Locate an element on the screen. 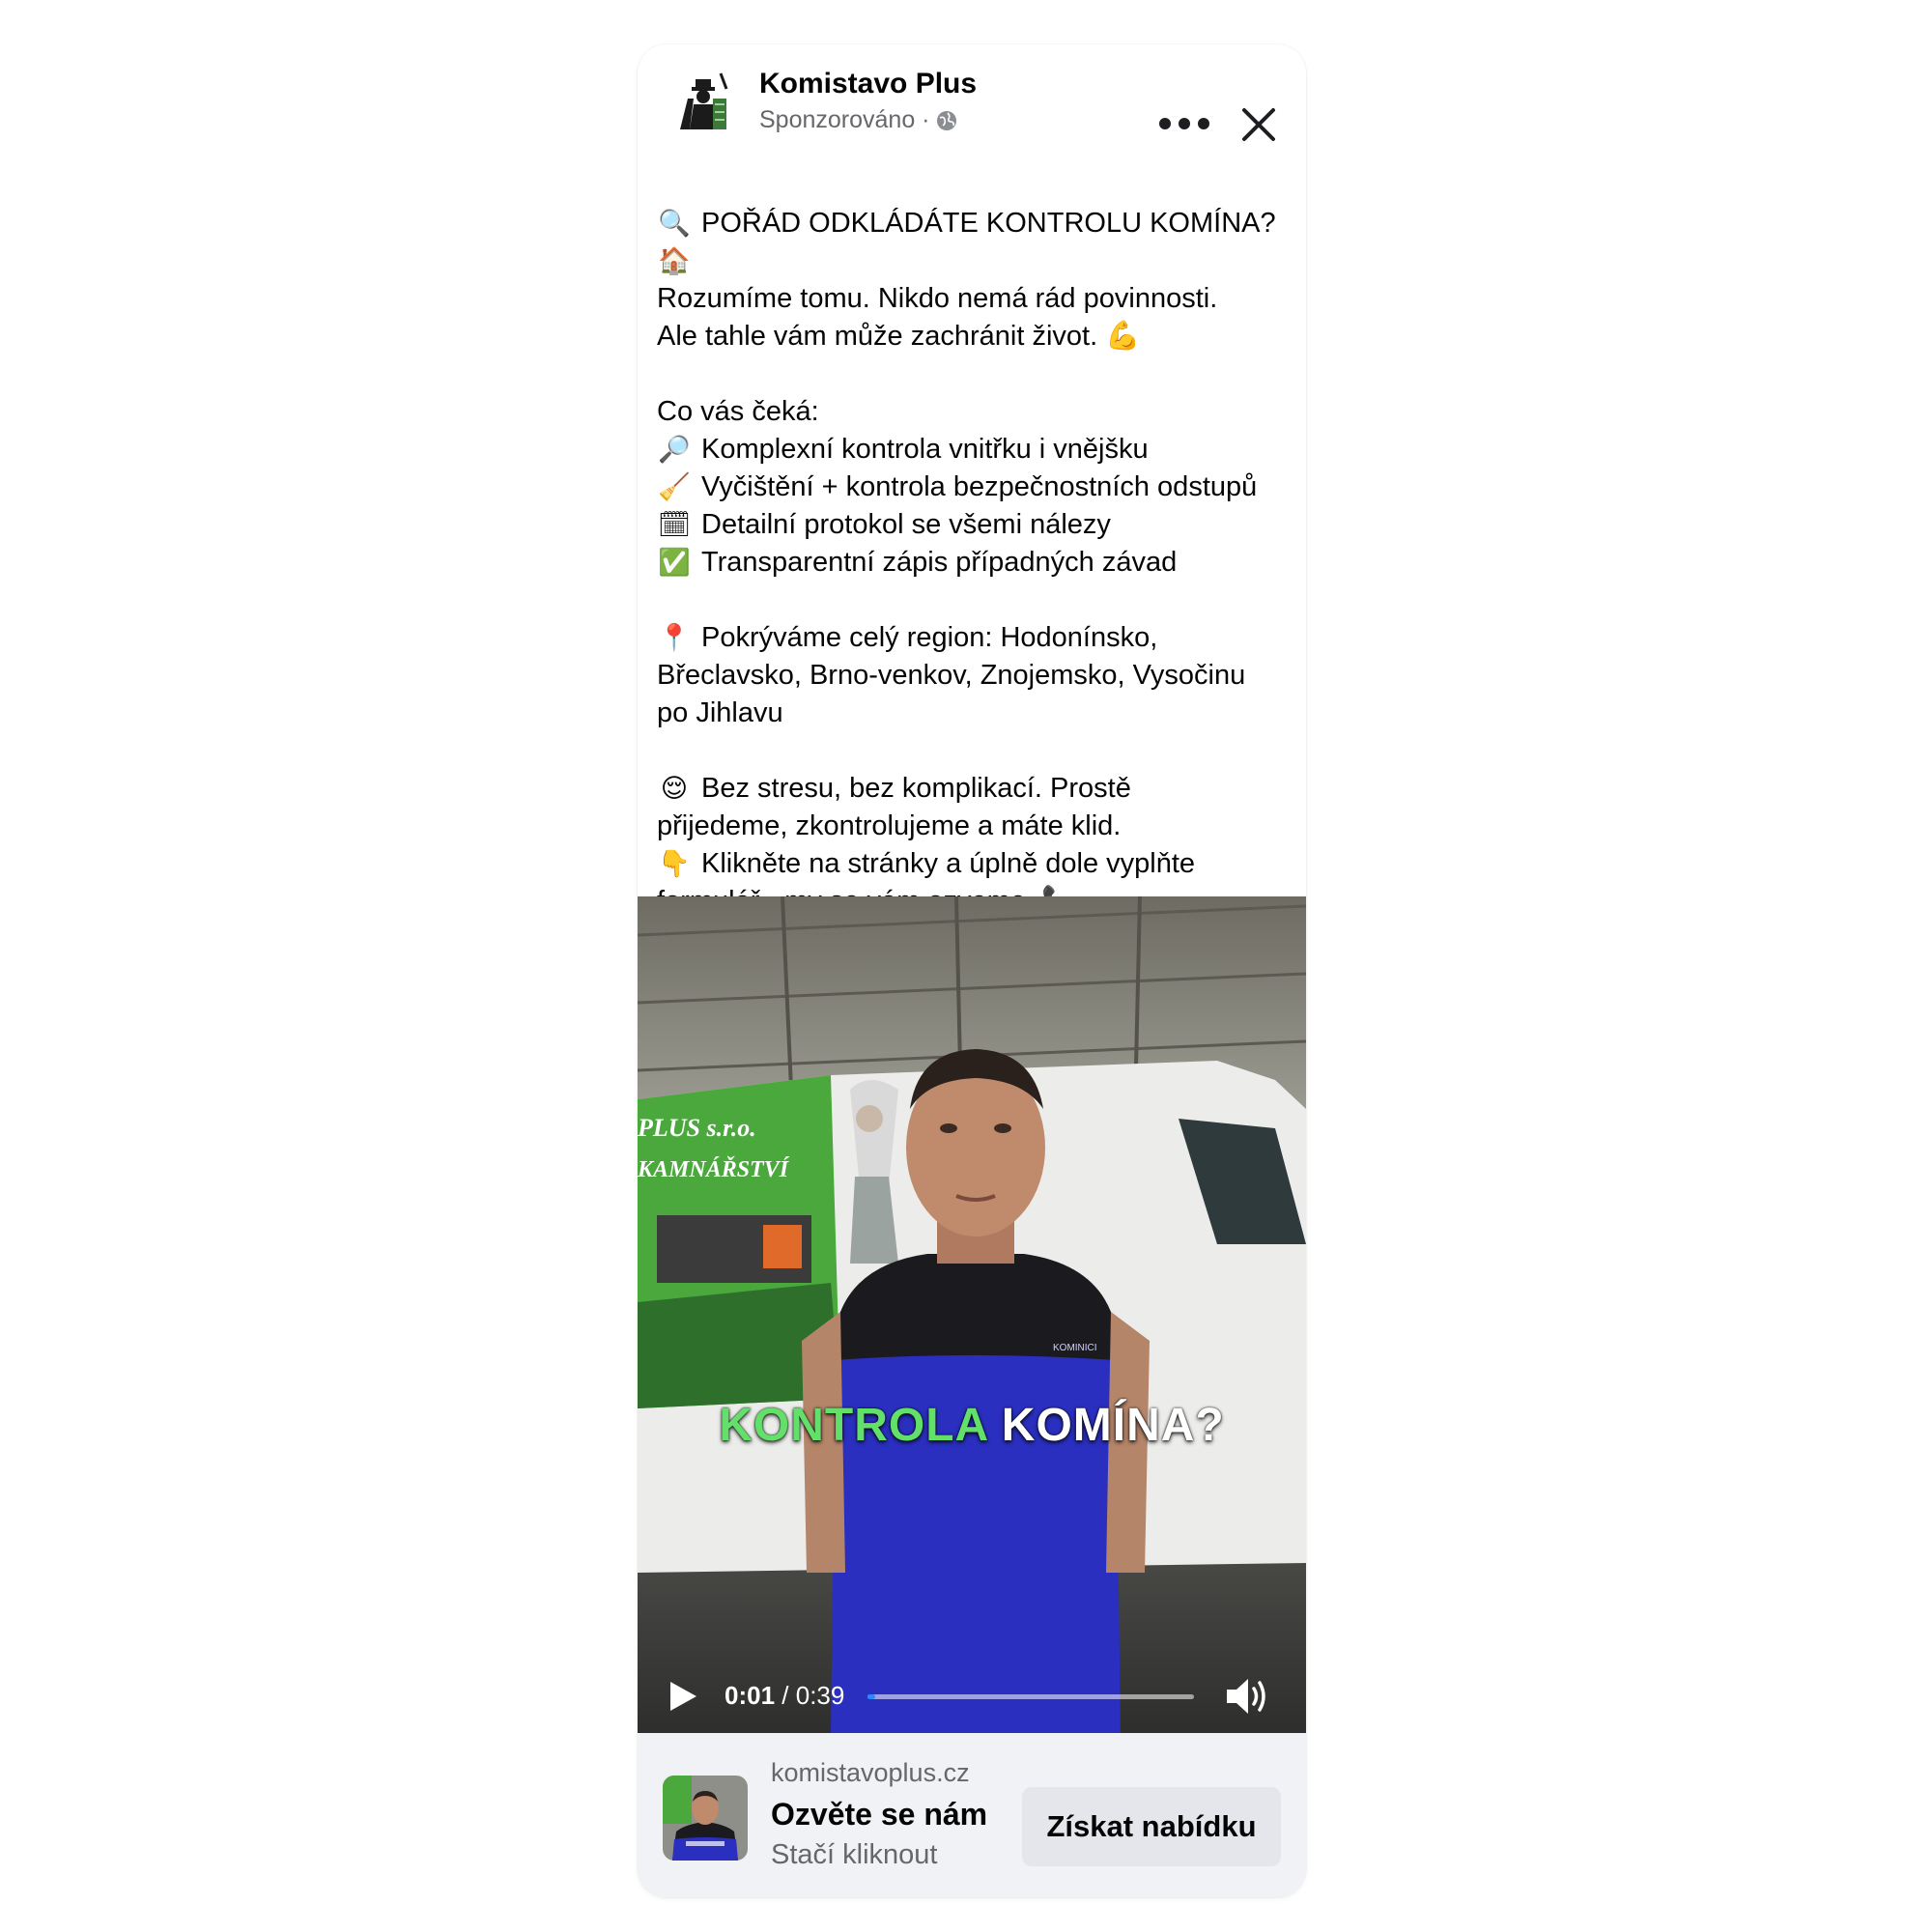 This screenshot has height=1932, width=1932. post-text-line: 😌 Bez stresu, bez komplikací. Prostě is located at coordinates (975, 789).